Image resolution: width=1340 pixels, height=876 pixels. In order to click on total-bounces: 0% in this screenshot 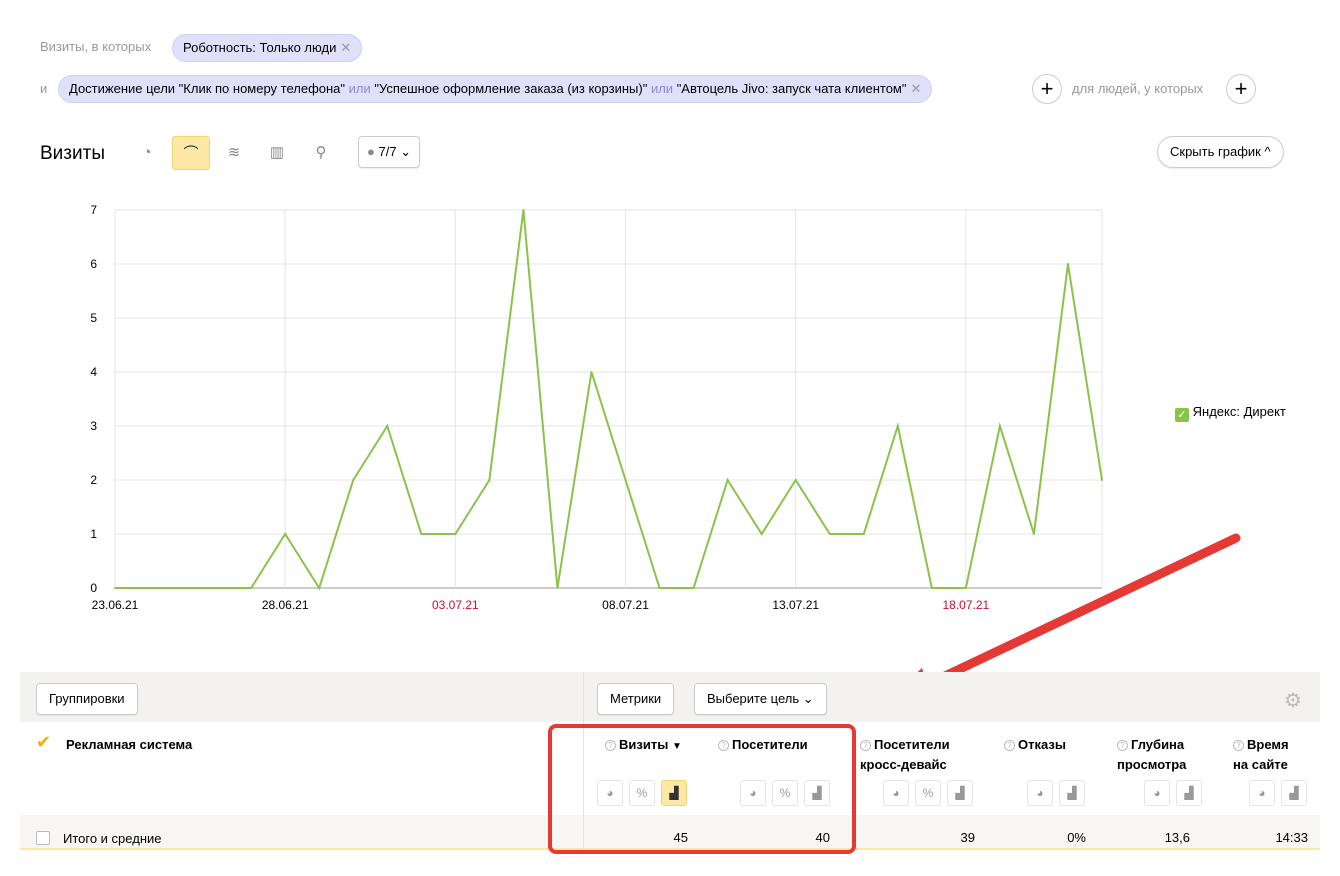, I will do `click(1076, 837)`.